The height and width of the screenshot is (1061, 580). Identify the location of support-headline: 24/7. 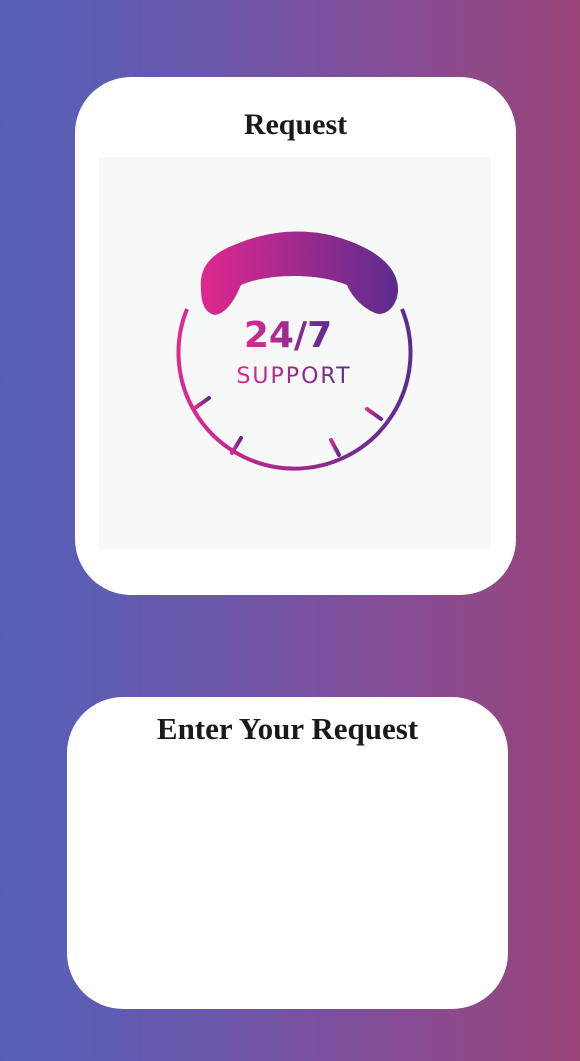
(288, 335).